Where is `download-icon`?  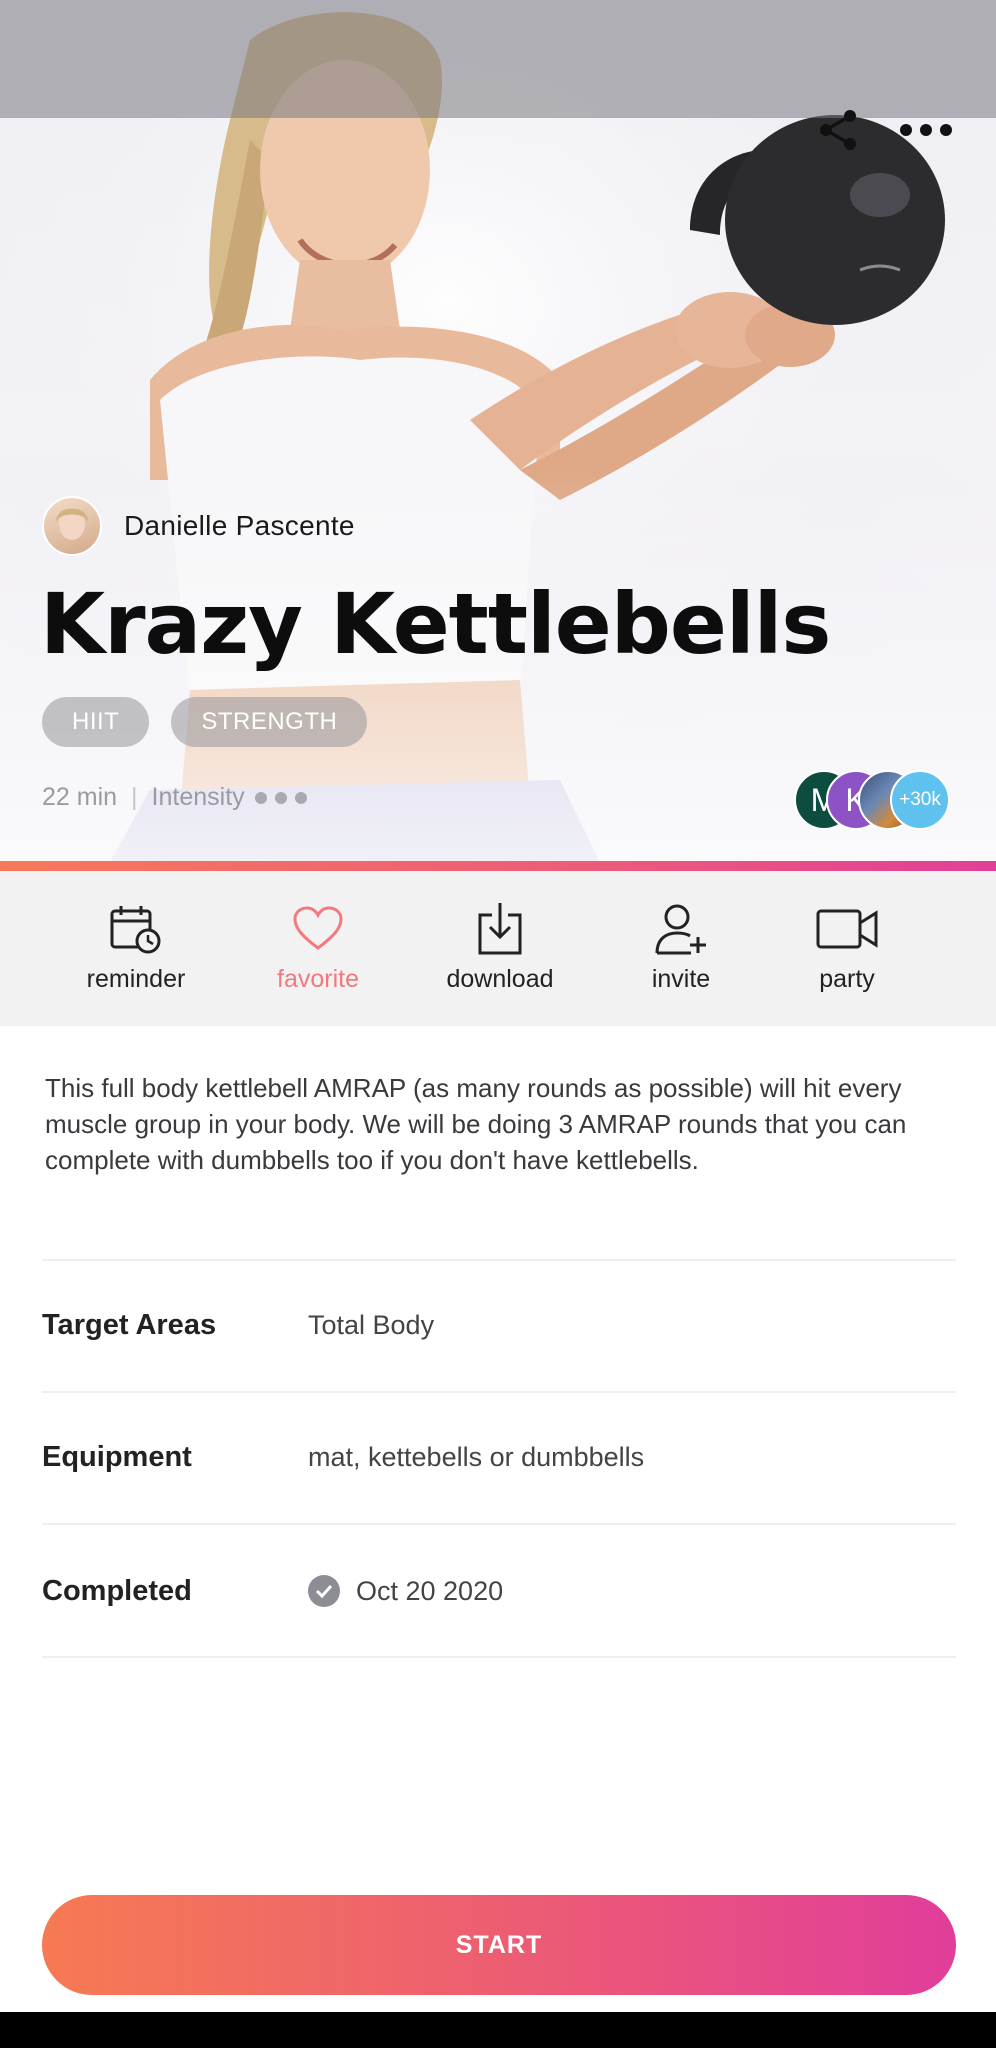
download-icon is located at coordinates (500, 929).